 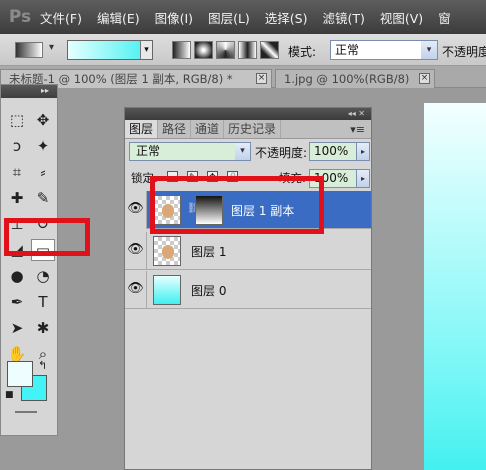 I want to click on gradient-tool-preset-icon, so click(x=34, y=50).